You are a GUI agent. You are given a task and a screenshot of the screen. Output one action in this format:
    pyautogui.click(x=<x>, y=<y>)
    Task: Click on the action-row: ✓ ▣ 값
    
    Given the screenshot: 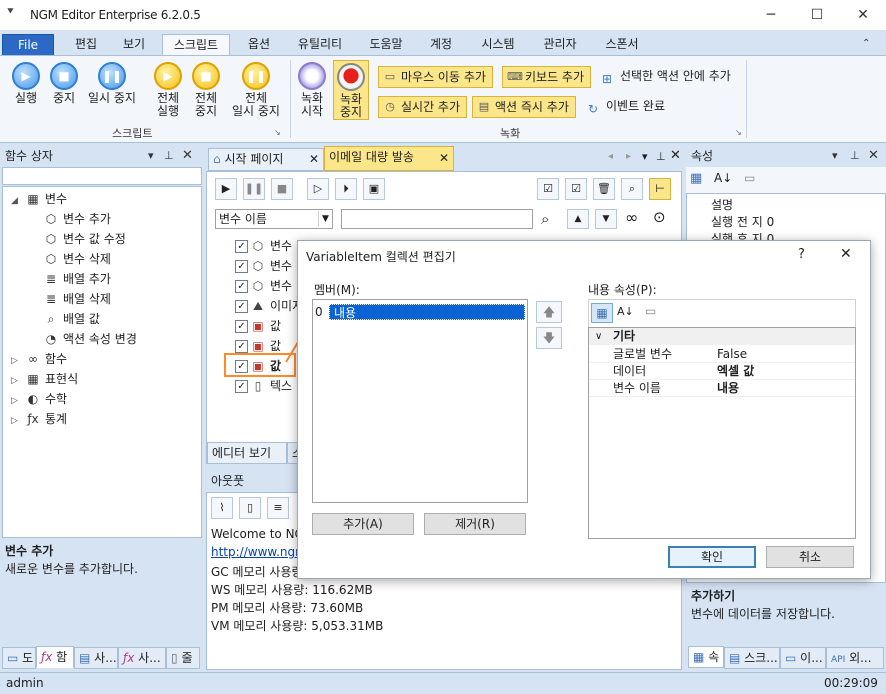 What is the action you would take?
    pyautogui.click(x=258, y=326)
    